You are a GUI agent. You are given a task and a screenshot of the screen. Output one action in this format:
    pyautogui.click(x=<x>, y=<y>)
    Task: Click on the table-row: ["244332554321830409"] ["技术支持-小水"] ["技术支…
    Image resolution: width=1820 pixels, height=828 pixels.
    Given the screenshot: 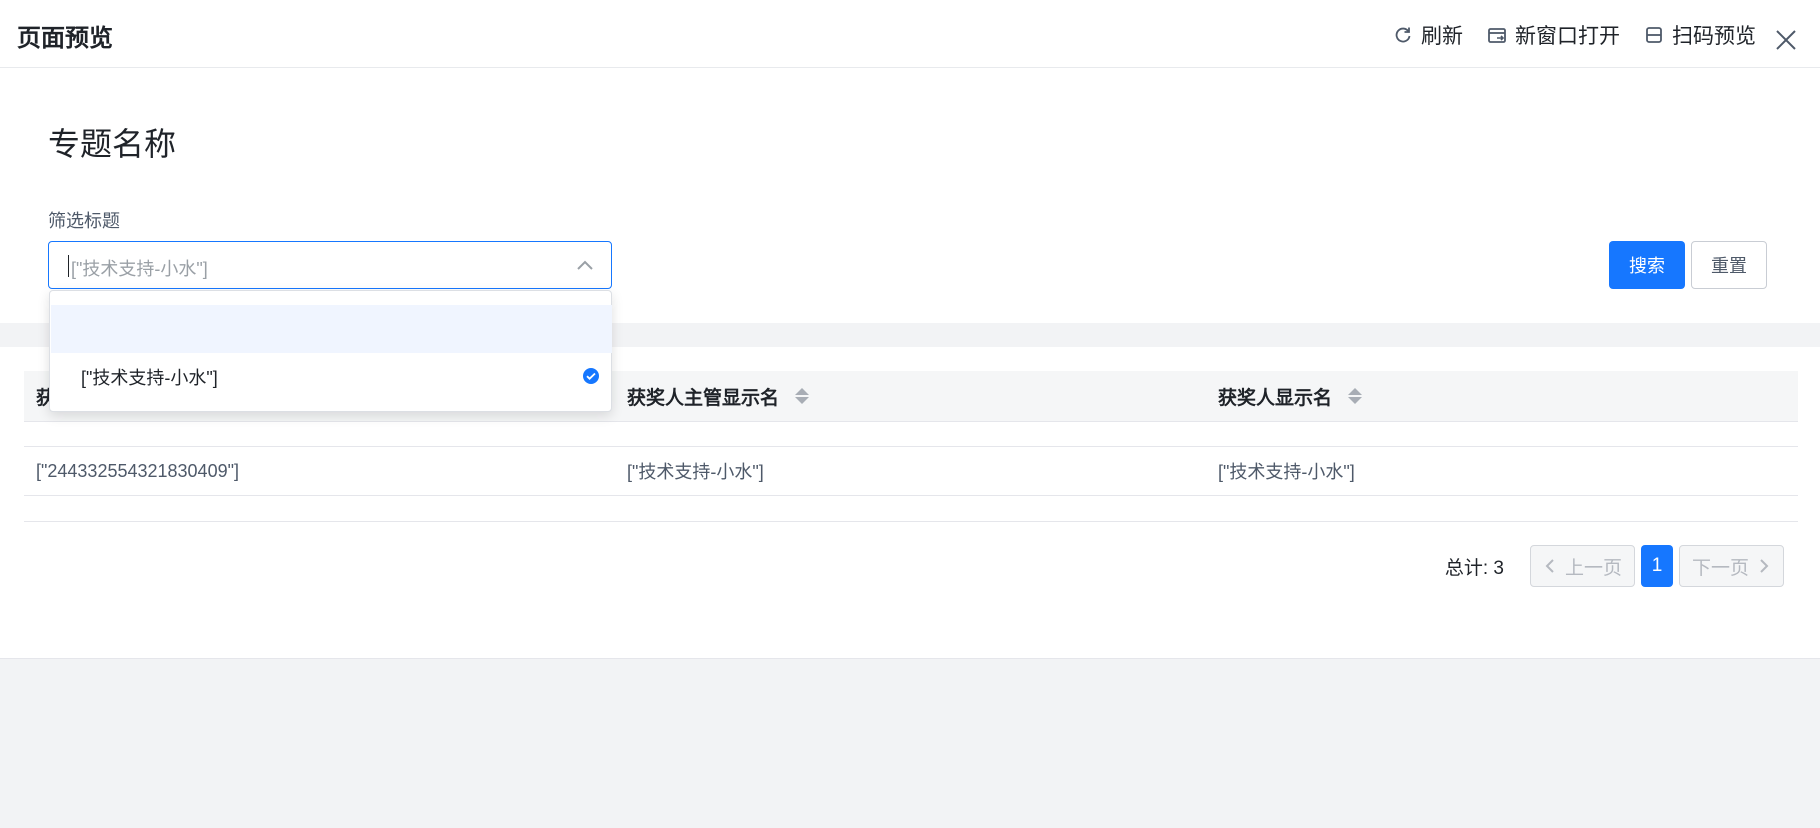 What is the action you would take?
    pyautogui.click(x=911, y=471)
    